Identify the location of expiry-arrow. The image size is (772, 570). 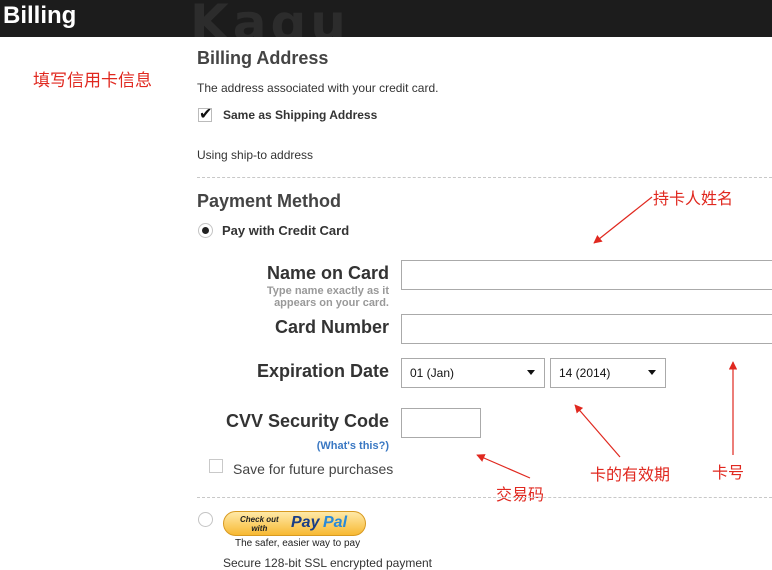
(597, 431).